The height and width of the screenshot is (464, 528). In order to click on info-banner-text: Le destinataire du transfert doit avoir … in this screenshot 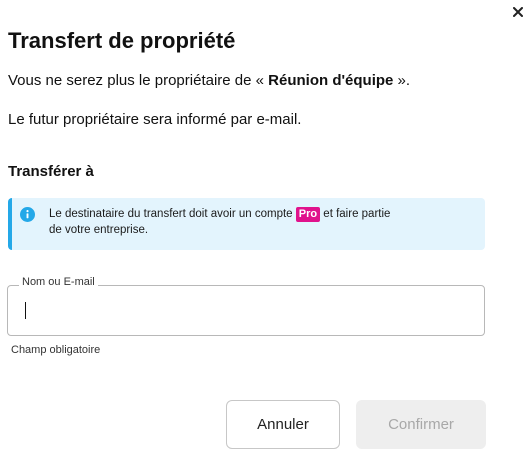, I will do `click(219, 222)`.